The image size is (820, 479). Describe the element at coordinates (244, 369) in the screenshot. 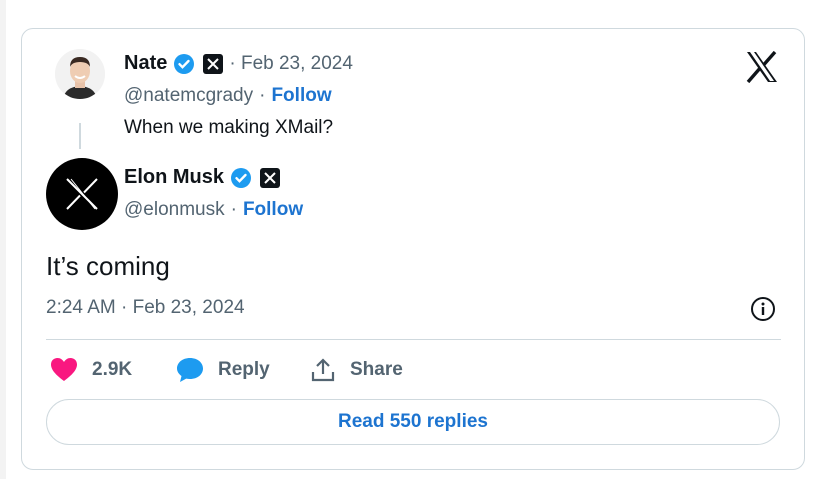

I see `reply-label: Reply` at that location.